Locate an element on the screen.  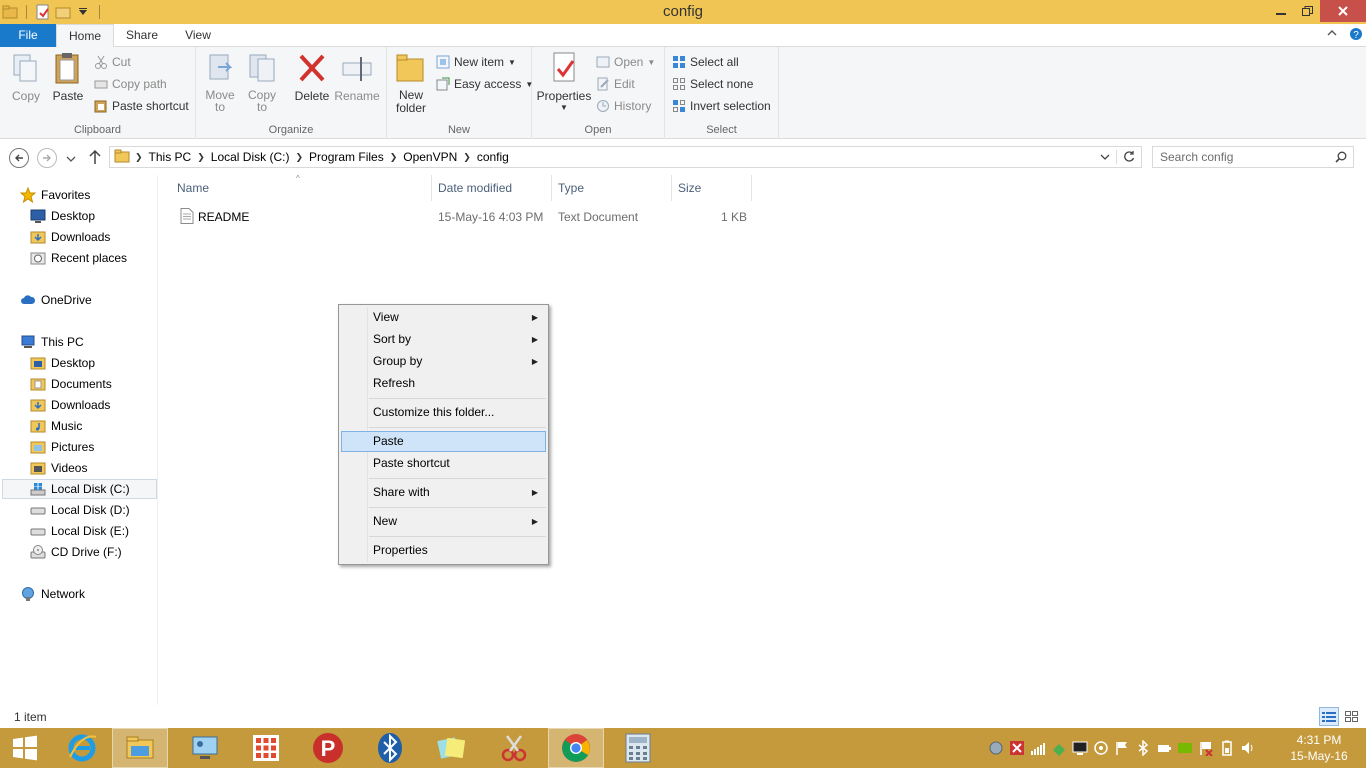
new-folder-button: New folder is located at coordinates (411, 83).